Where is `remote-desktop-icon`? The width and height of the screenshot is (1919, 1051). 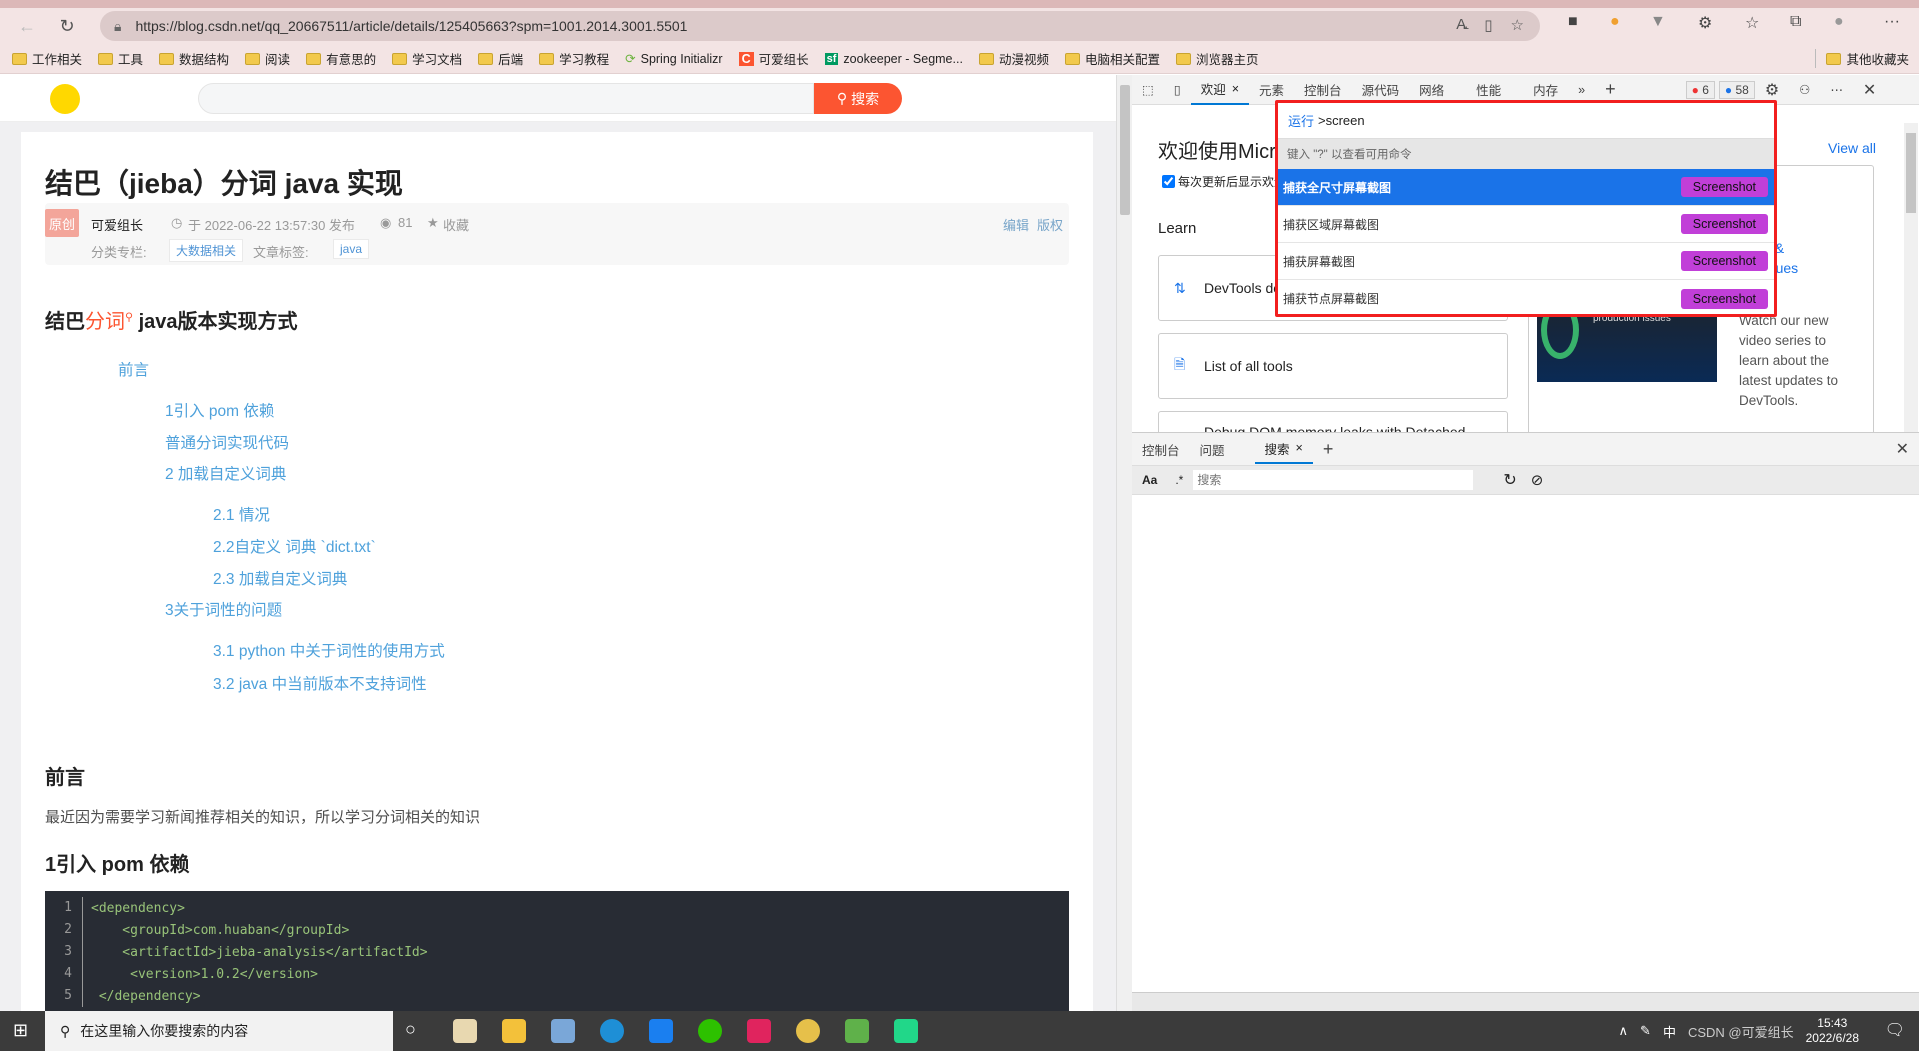
remote-desktop-icon is located at coordinates (563, 1031).